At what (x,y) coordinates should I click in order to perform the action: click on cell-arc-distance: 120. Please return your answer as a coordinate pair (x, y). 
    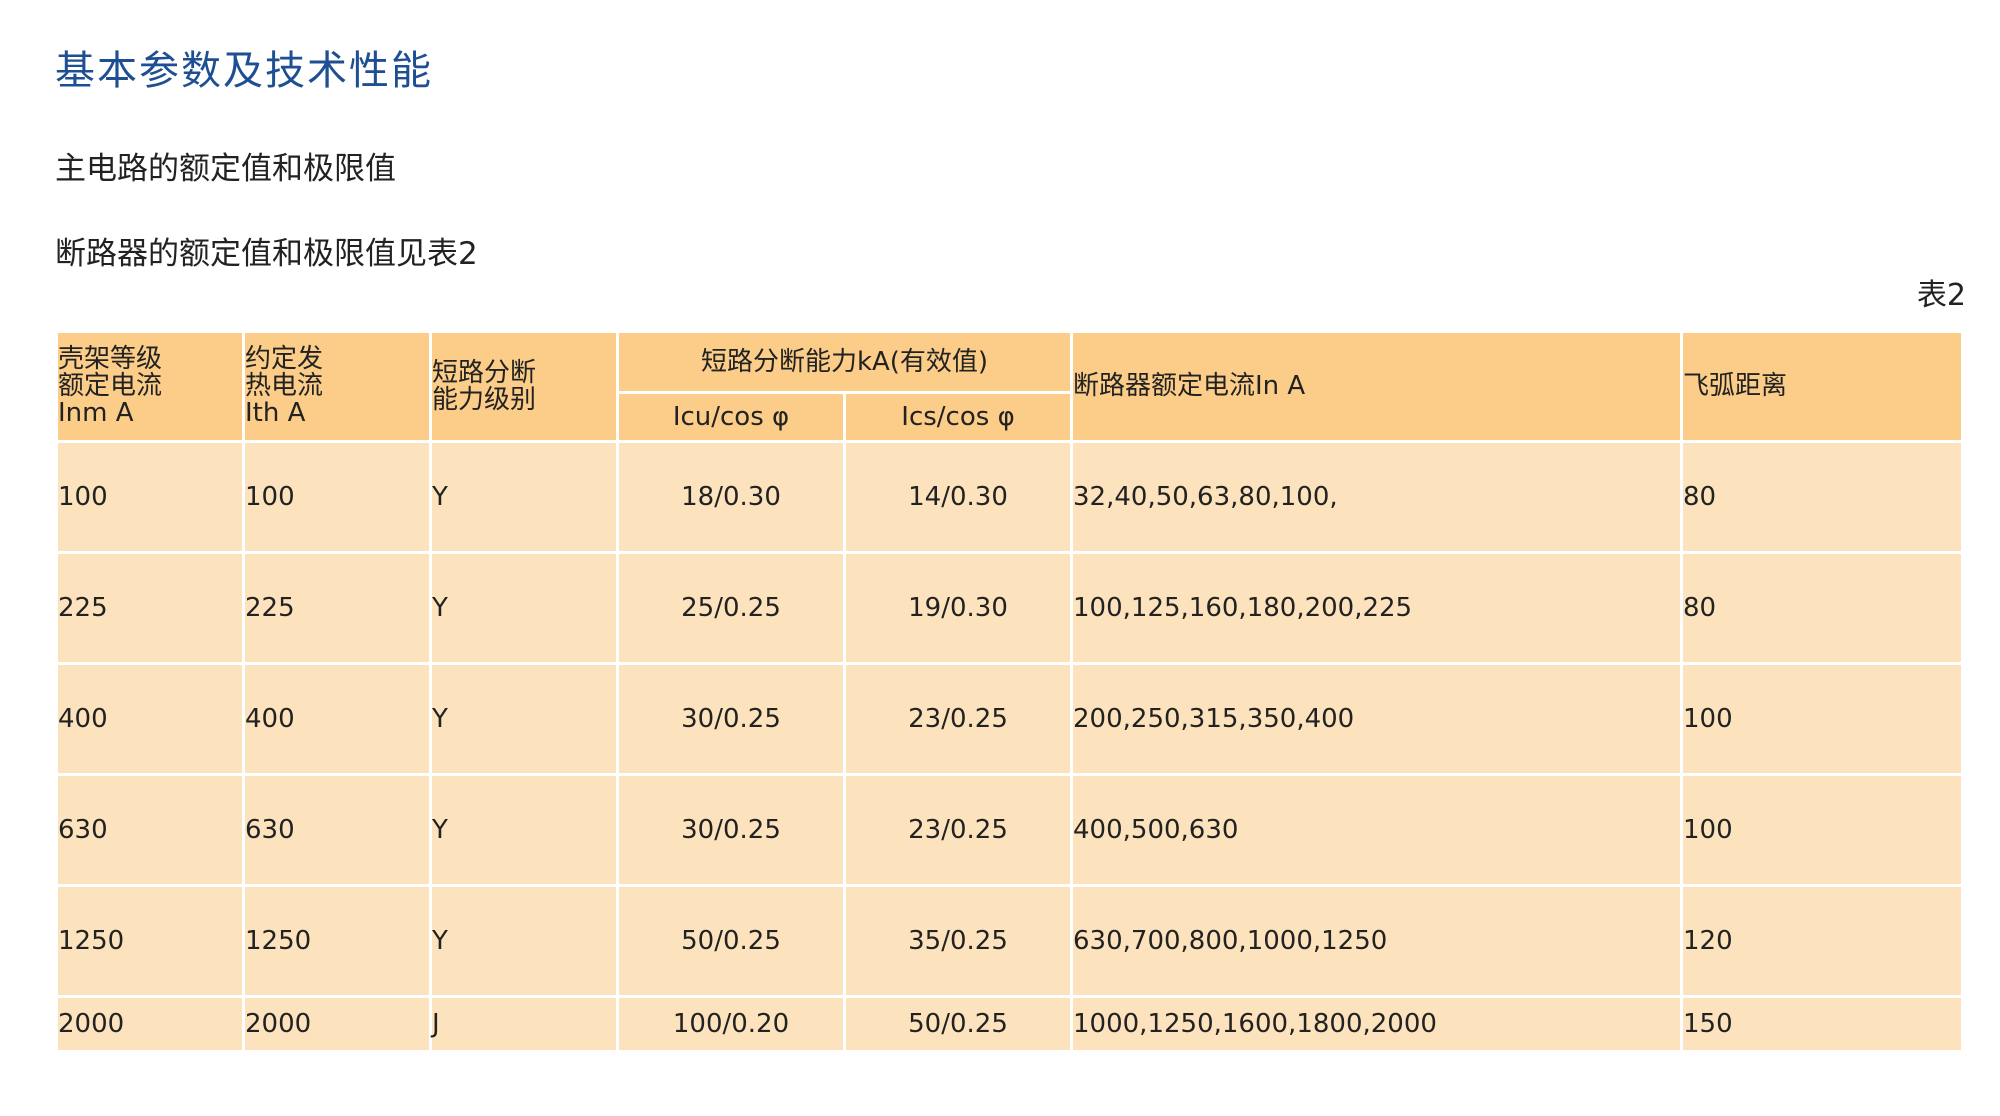
    Looking at the image, I should click on (1822, 941).